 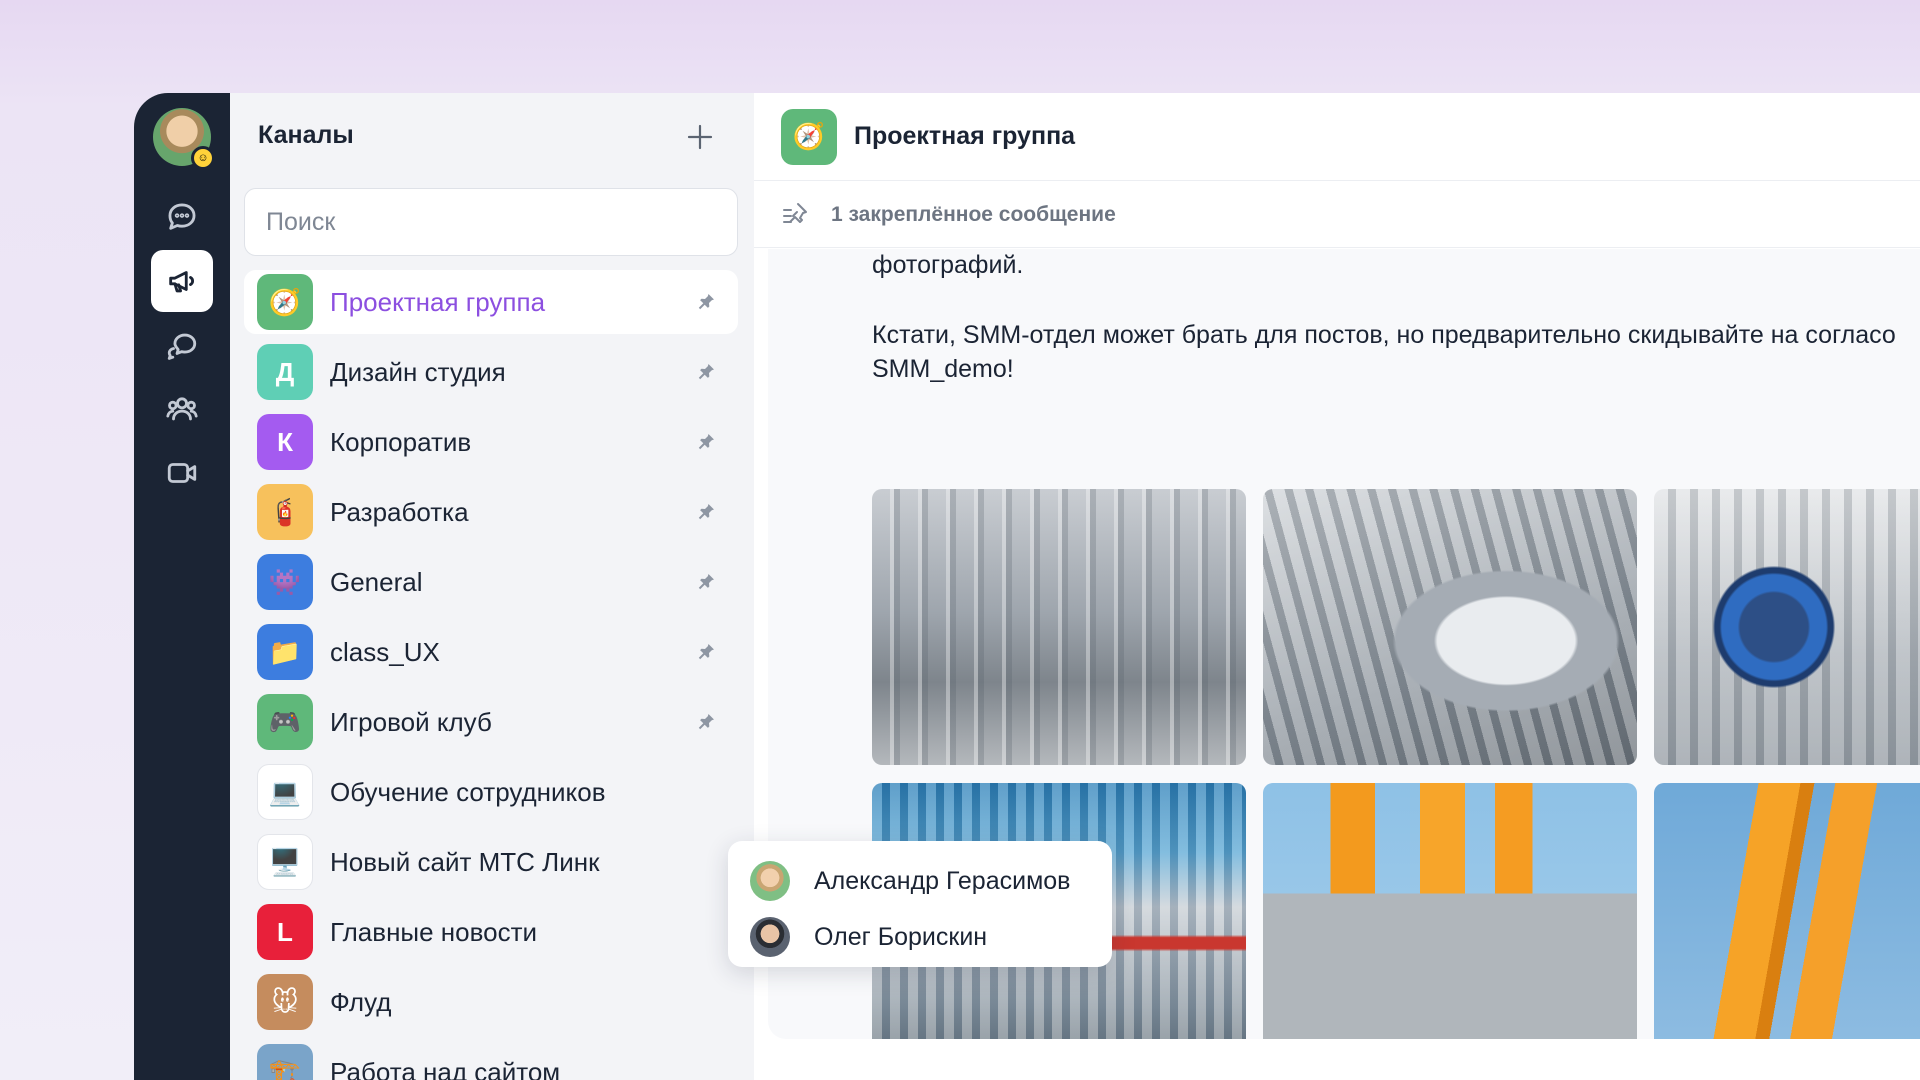 What do you see at coordinates (399, 511) in the screenshot?
I see `sidebar-item-label: Разработка` at bounding box center [399, 511].